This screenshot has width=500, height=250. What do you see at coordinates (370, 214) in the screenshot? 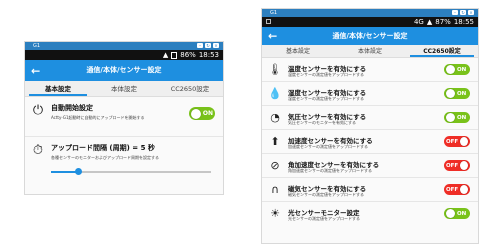
I see `setting-light-sensor: ☀ 光センサーモニター設定 光センサーの測定値をアップロードする ON` at bounding box center [370, 214].